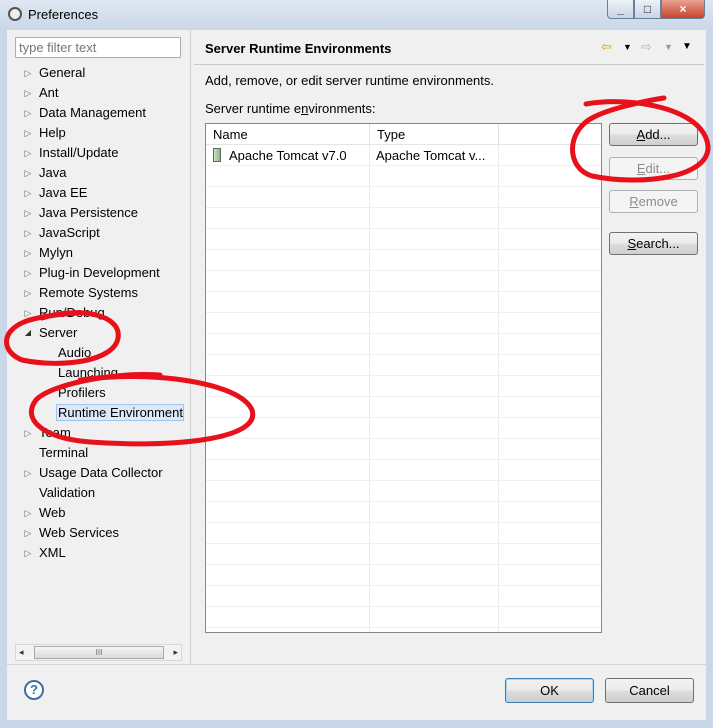 Image resolution: width=713 pixels, height=728 pixels. I want to click on tree-item: Audio, so click(98, 353).